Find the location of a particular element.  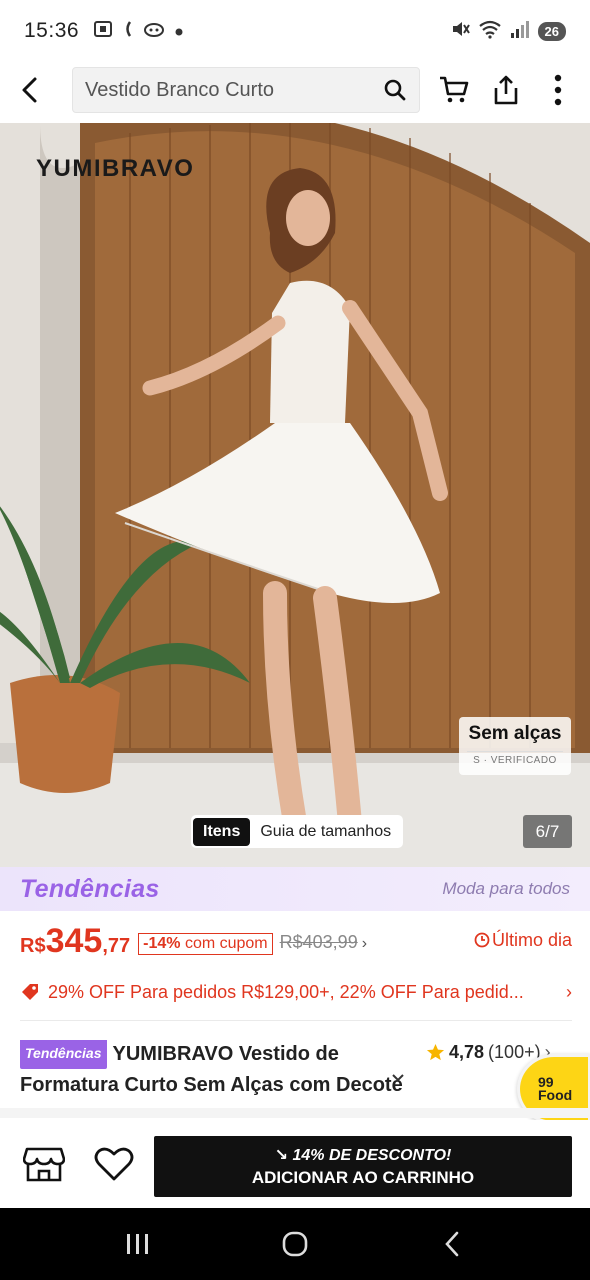

cart-discount-label: 14% DE DESCONTO! is located at coordinates (372, 1155).